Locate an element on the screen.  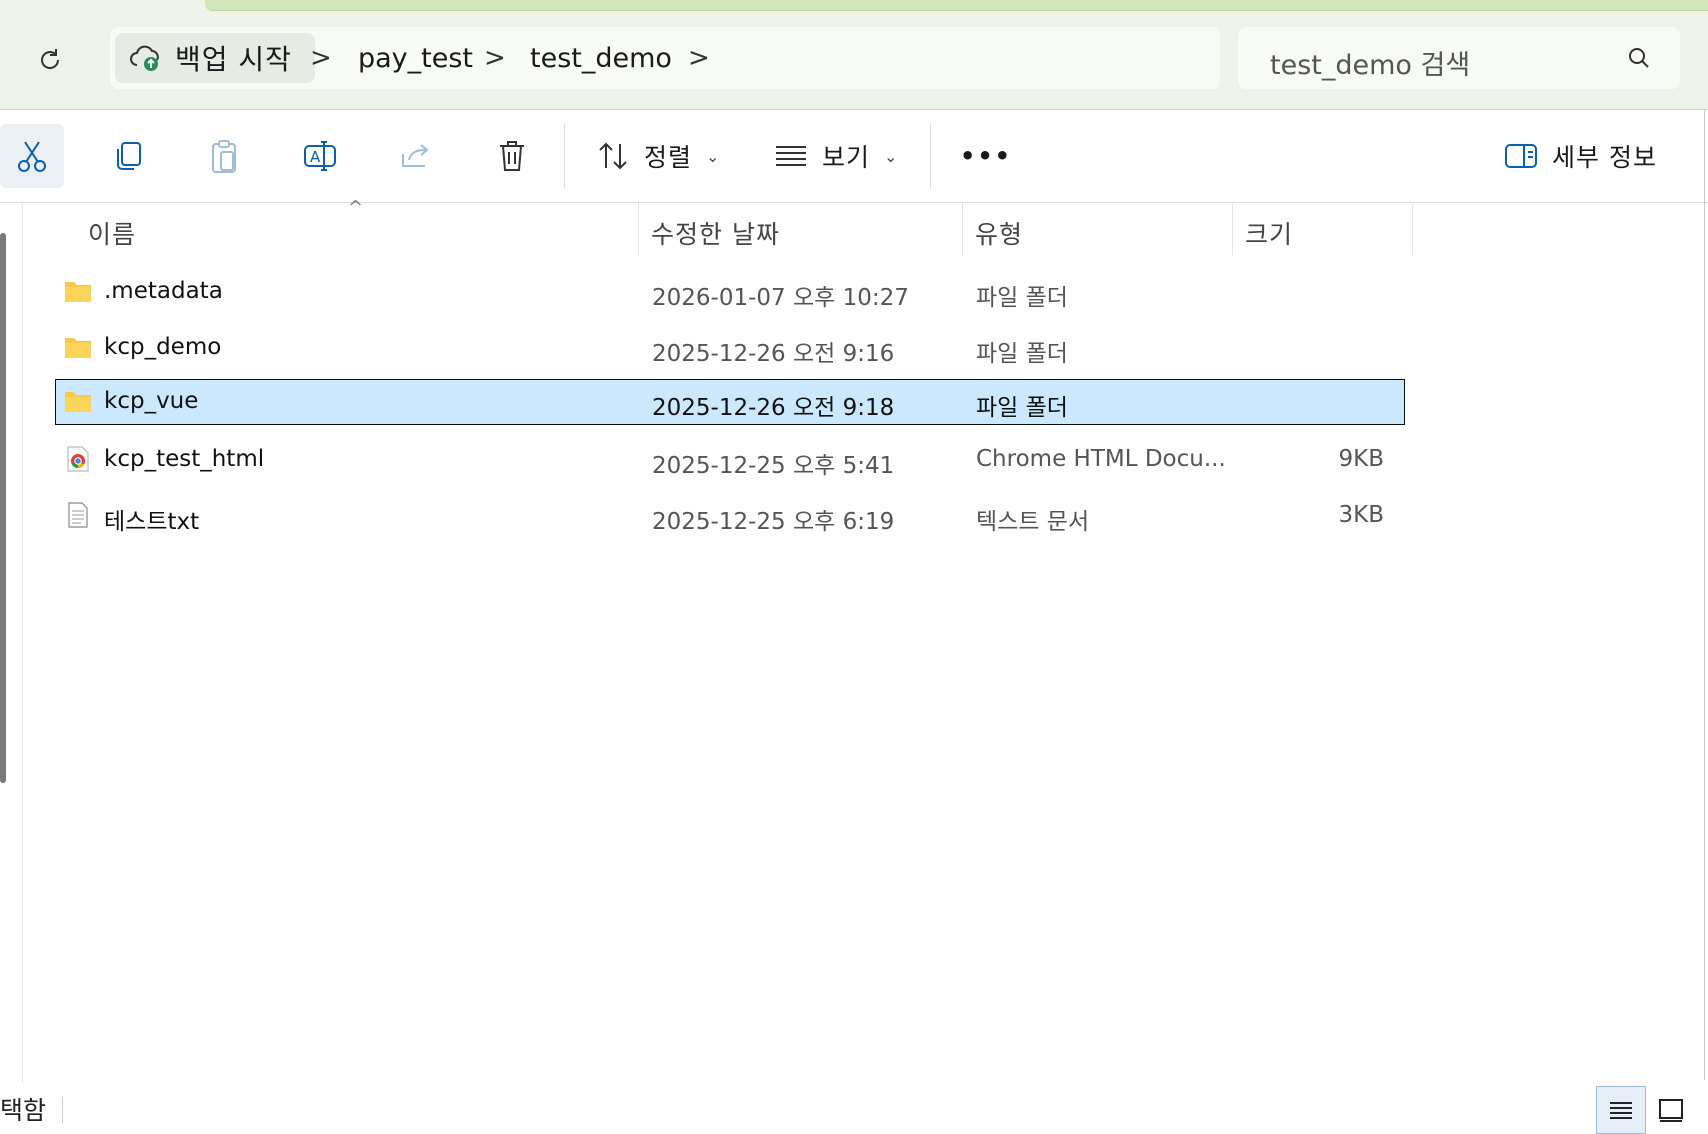
view-menu: 보기 ⌄ is located at coordinates (835, 156).